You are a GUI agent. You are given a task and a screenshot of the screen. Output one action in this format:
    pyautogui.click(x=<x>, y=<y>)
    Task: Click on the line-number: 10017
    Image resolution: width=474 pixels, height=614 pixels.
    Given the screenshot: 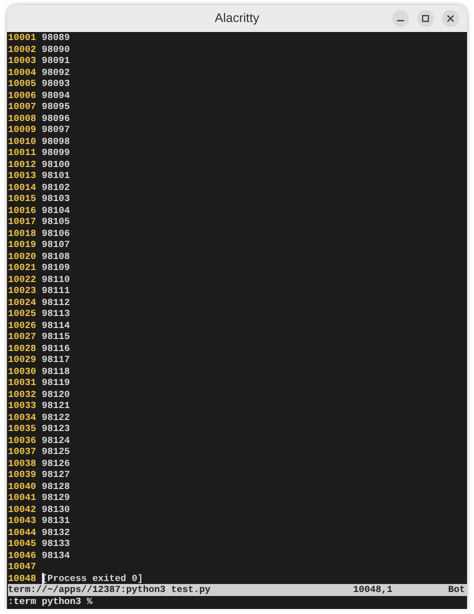 What is the action you would take?
    pyautogui.click(x=22, y=222)
    